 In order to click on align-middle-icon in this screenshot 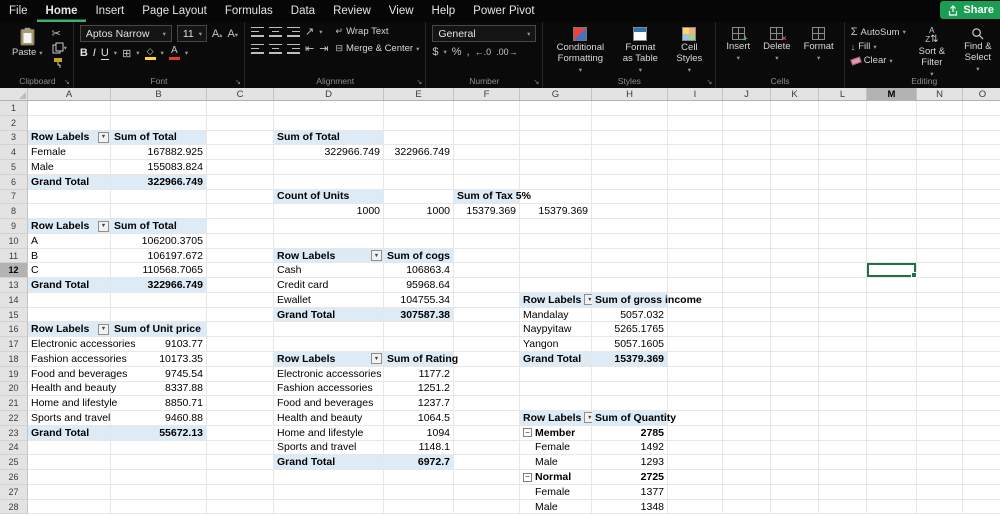, I will do `click(276, 31)`.